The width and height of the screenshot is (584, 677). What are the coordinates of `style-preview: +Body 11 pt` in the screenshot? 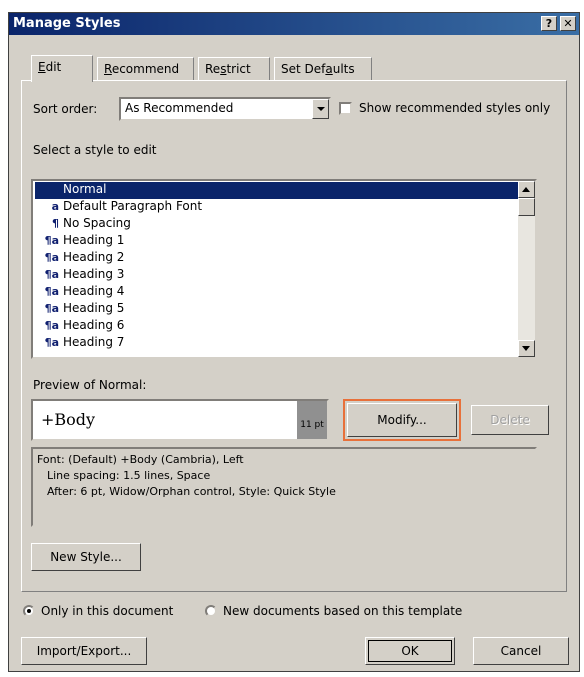 It's located at (180, 420).